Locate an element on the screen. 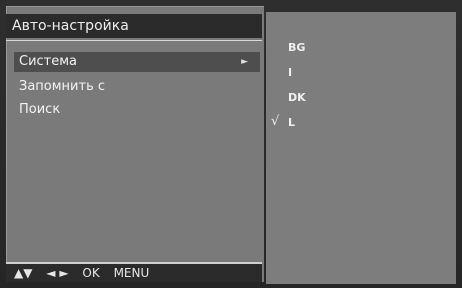  ok-hint: OK is located at coordinates (91, 273).